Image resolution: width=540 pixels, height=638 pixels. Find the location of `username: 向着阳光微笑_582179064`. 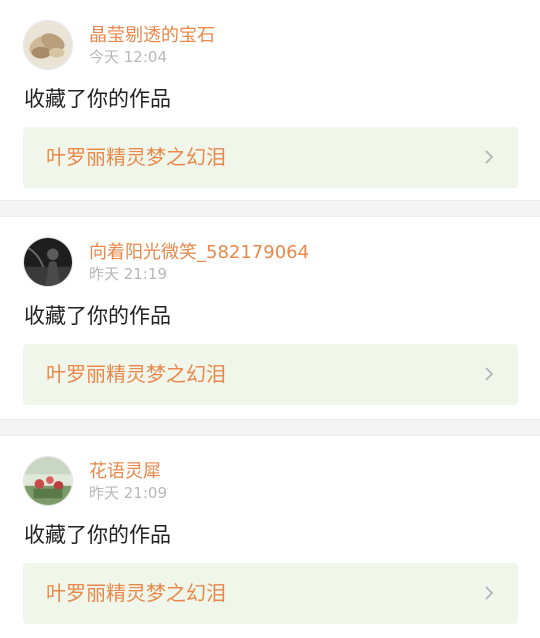

username: 向着阳光微笑_582179064 is located at coordinates (199, 253).